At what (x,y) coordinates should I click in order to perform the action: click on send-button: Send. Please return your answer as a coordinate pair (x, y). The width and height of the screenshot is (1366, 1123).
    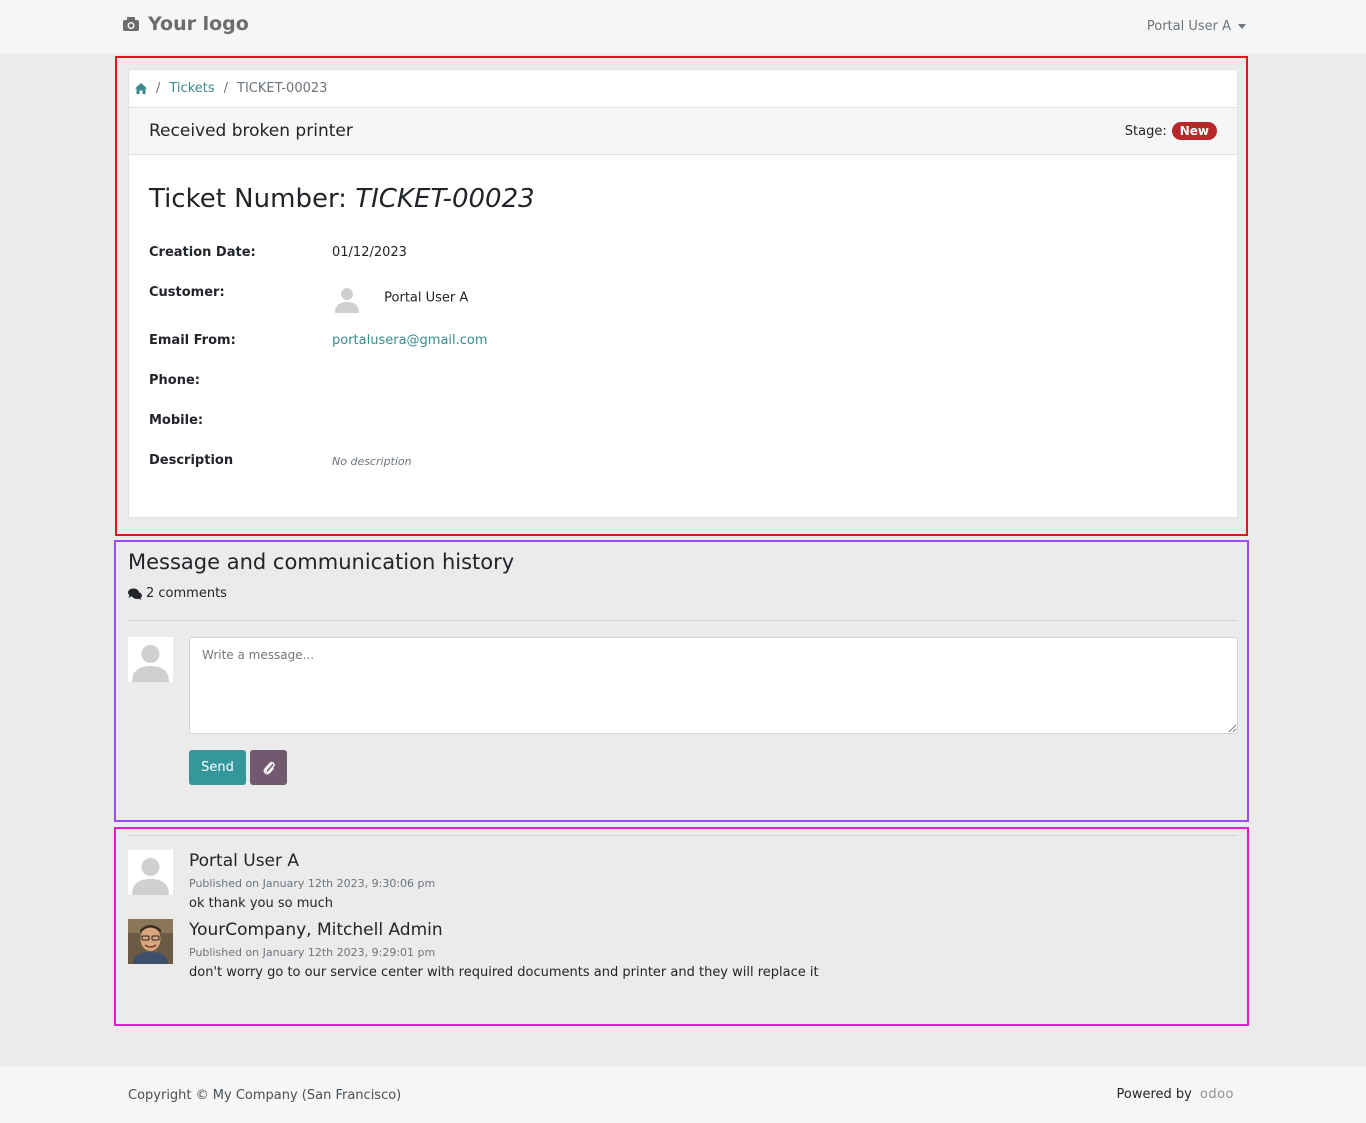
    Looking at the image, I should click on (217, 767).